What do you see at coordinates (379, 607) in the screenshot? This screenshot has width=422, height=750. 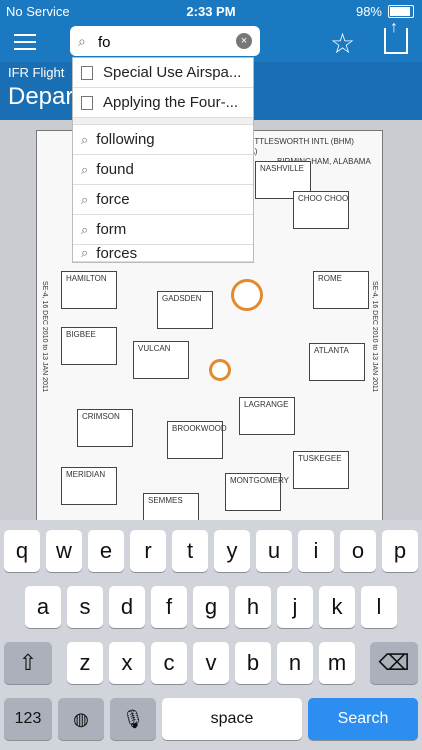 I see `key: l` at bounding box center [379, 607].